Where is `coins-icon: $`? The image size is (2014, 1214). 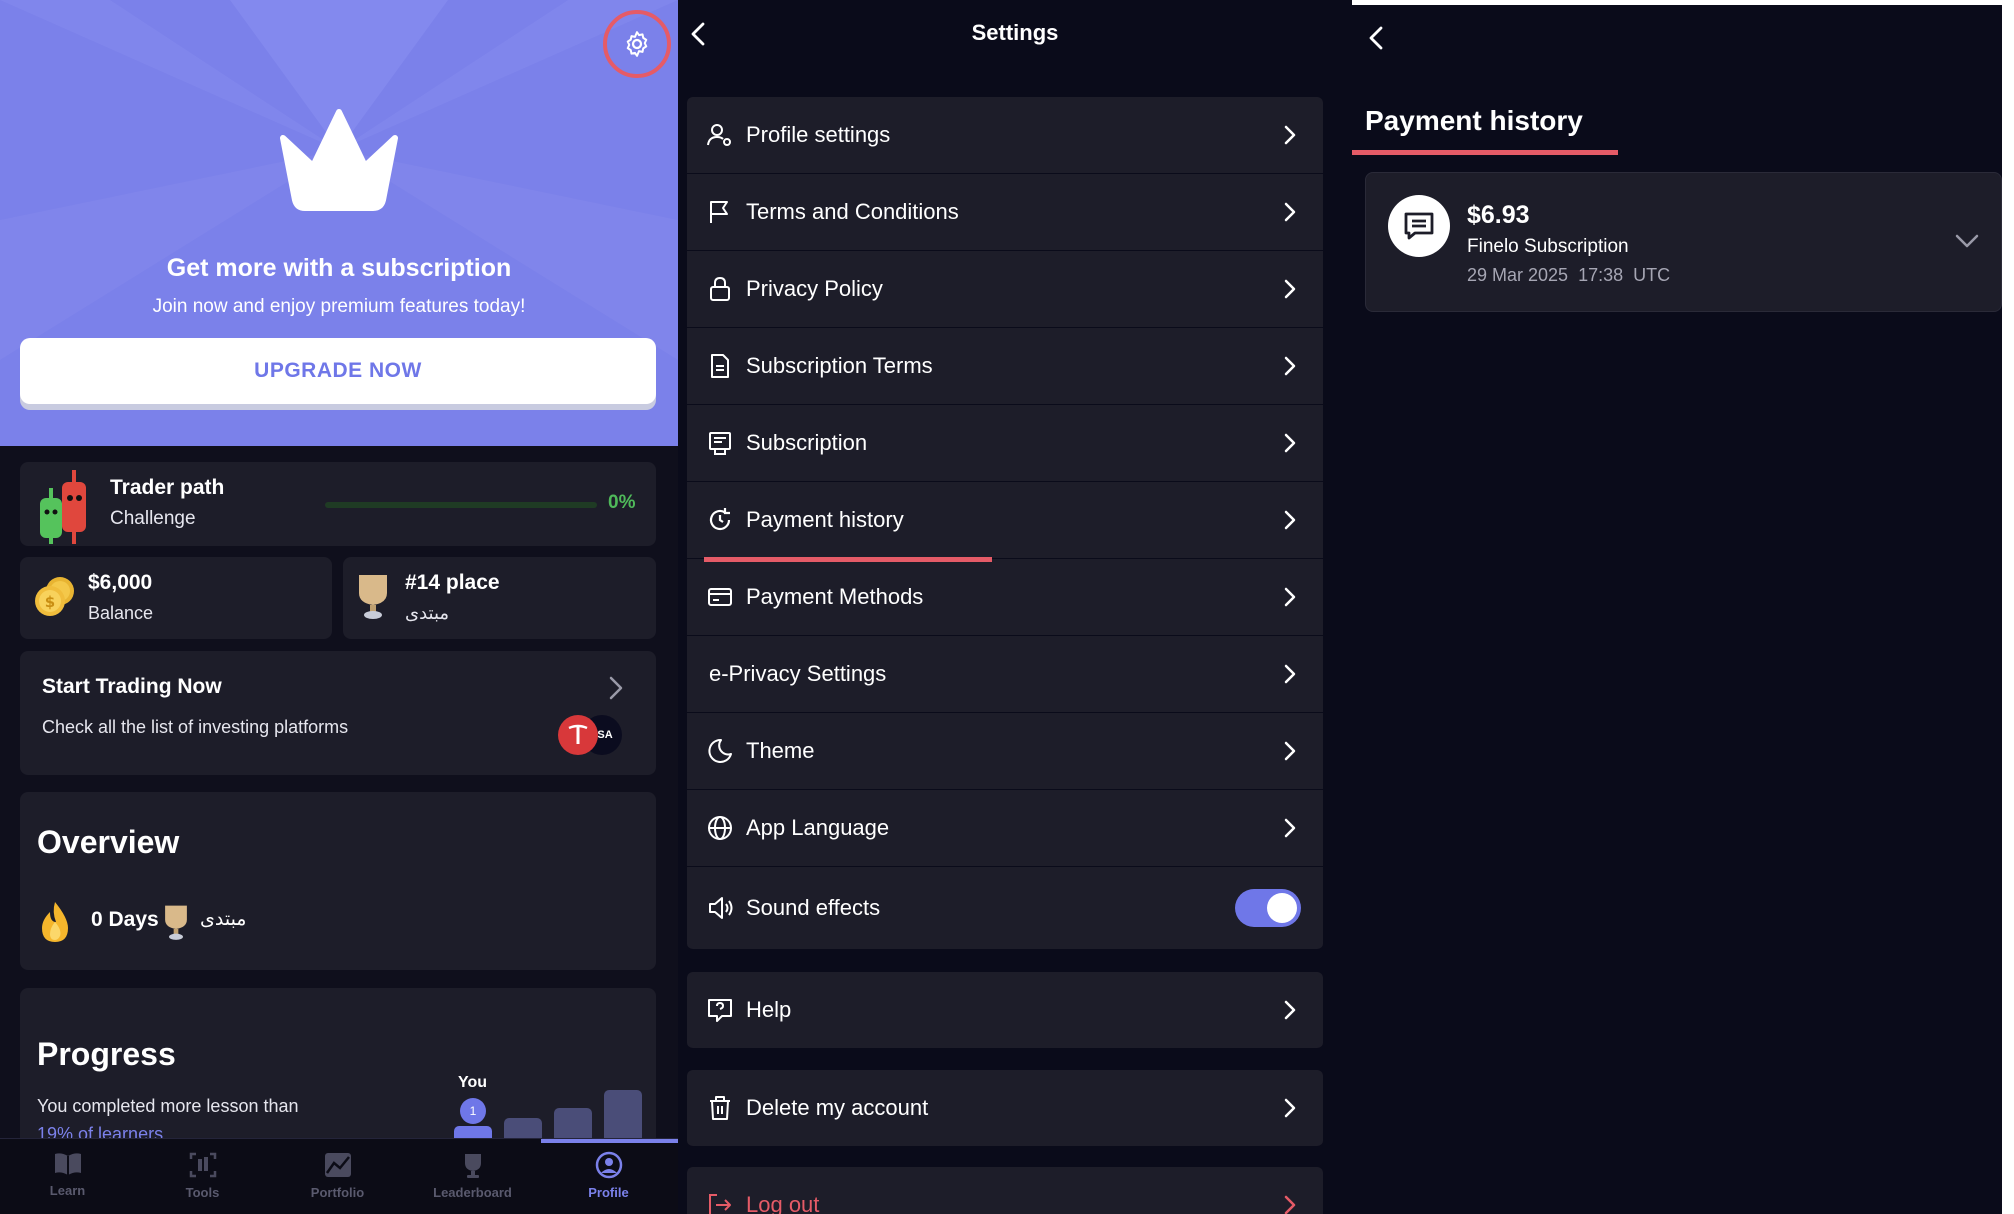
coins-icon: $ is located at coordinates (54, 596).